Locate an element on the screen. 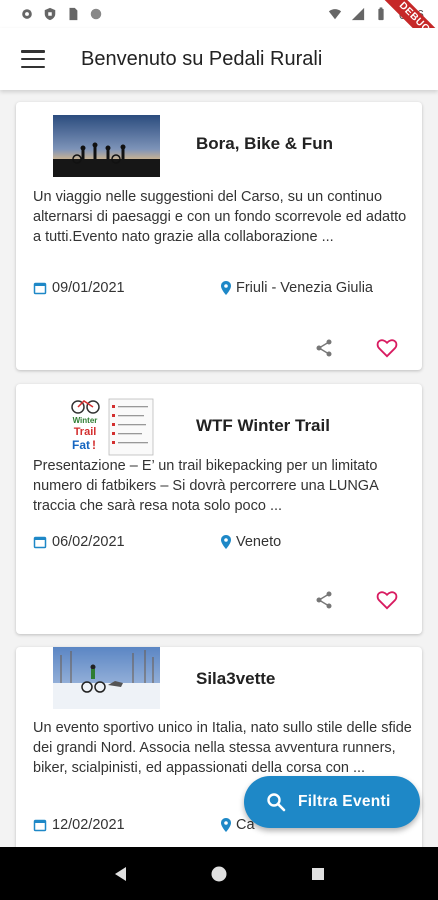 The width and height of the screenshot is (438, 900). event-date-text: 06/02/2021 is located at coordinates (88, 542).